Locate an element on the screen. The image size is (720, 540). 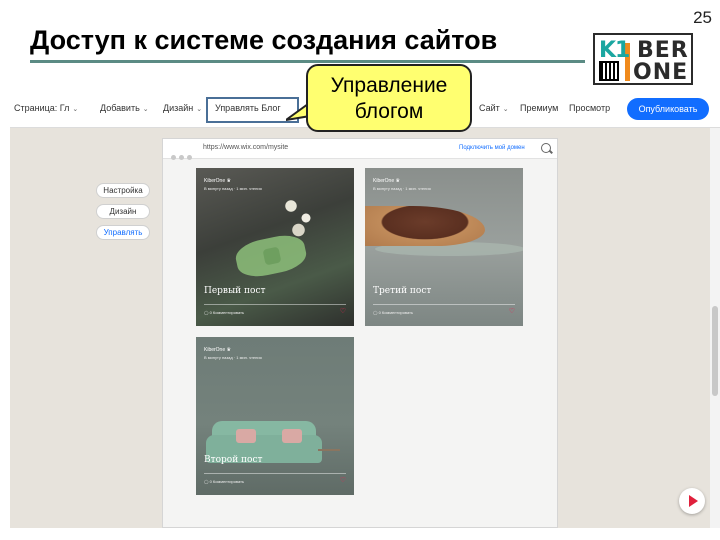
side-menu-manage: Управлять is located at coordinates (123, 232).